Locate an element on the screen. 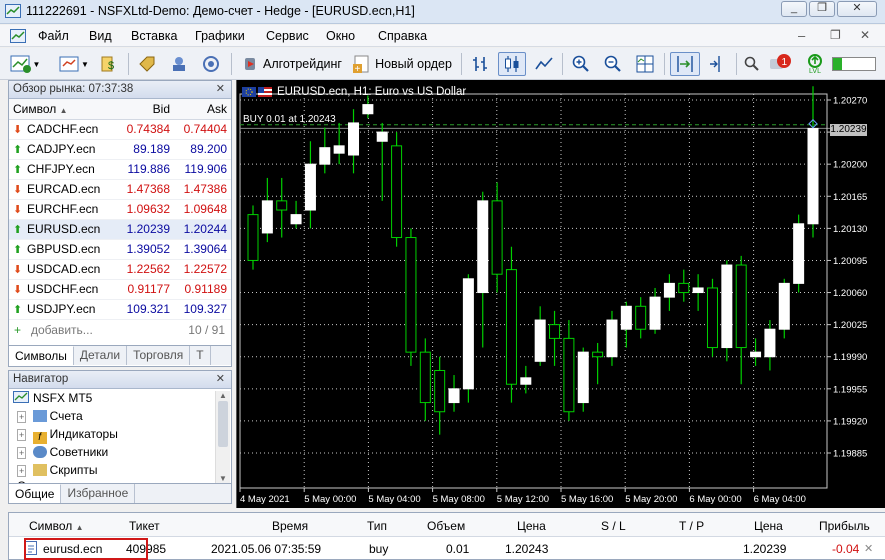  menu-insert: Вставка is located at coordinates (154, 36).